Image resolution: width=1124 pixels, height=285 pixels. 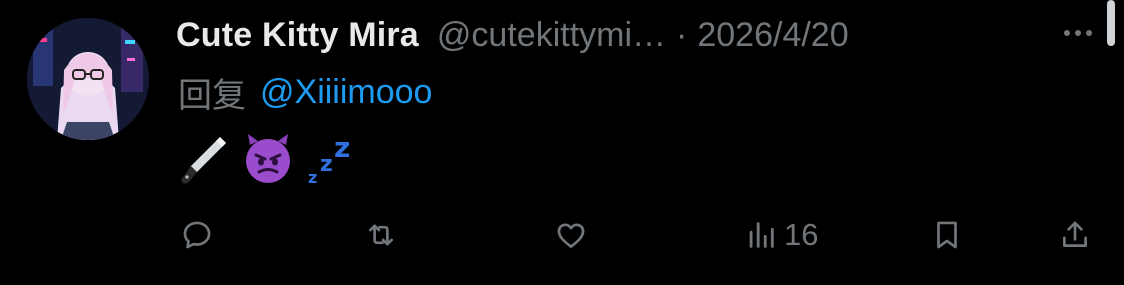 I want to click on bookmark-button, so click(x=947, y=235).